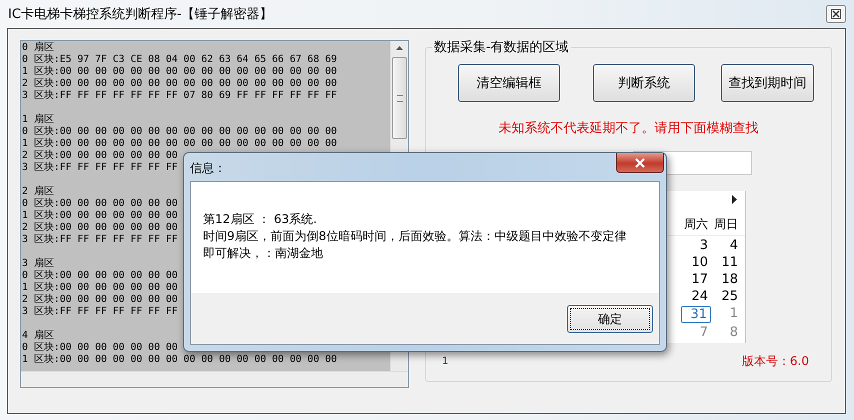 Image resolution: width=854 pixels, height=420 pixels. What do you see at coordinates (415, 236) in the screenshot?
I see `message-text: 时间9扇区，前面为倒8位暗码时间，后面效验。算法：中级题目中效验不变定律` at bounding box center [415, 236].